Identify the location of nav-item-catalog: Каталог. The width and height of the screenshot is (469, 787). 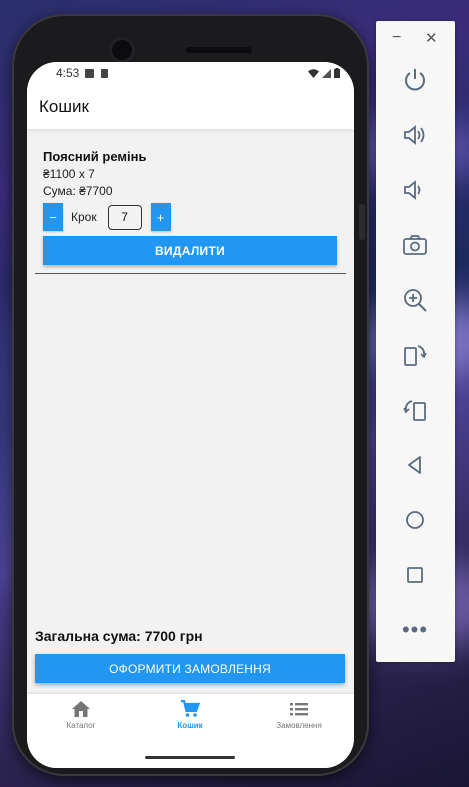
(81, 715).